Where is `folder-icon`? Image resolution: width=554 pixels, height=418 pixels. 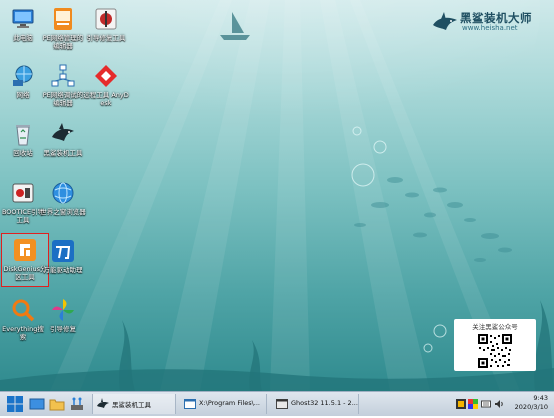
folder-icon is located at coordinates (57, 405).